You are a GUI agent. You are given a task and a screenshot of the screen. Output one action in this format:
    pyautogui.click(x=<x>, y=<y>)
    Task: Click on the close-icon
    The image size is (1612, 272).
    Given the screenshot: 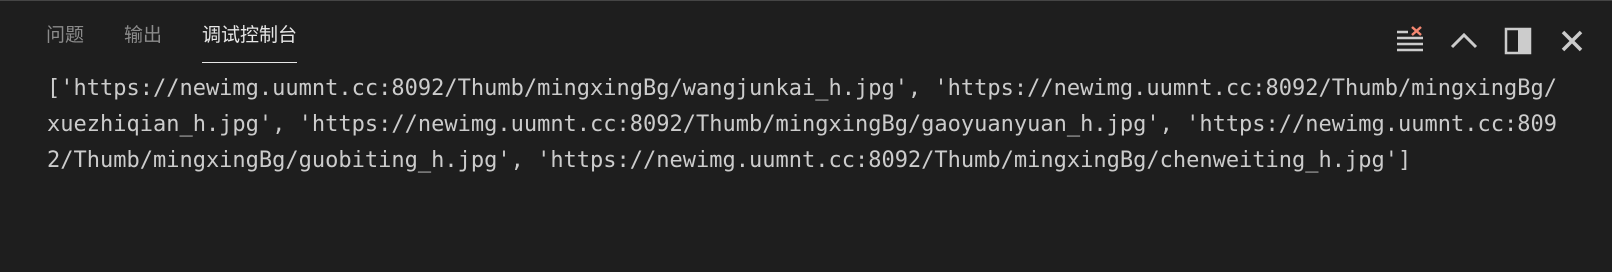 What is the action you would take?
    pyautogui.click(x=1572, y=41)
    